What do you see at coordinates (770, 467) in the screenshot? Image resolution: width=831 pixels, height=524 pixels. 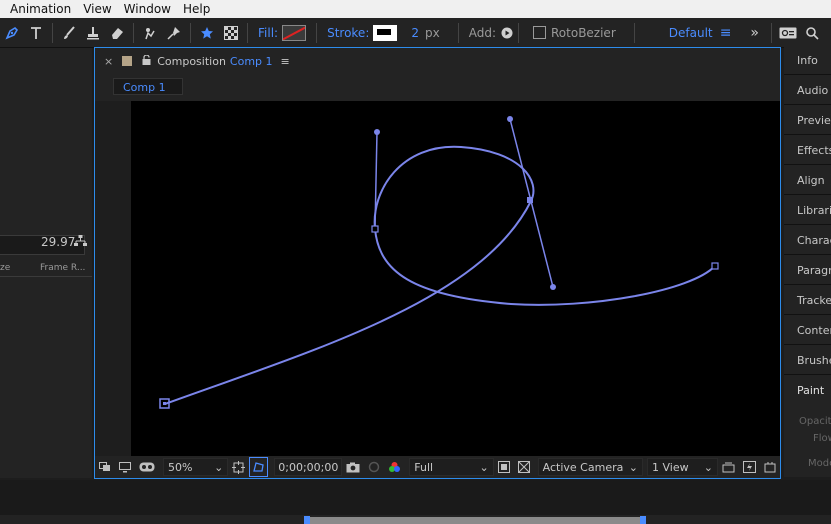 I see `timeline-flowchart-icon` at bounding box center [770, 467].